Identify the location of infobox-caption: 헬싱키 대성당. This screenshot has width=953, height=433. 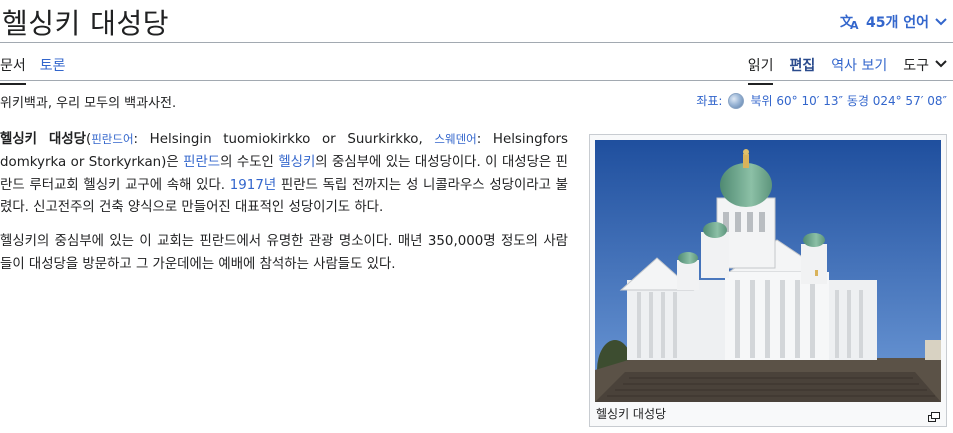
(631, 414).